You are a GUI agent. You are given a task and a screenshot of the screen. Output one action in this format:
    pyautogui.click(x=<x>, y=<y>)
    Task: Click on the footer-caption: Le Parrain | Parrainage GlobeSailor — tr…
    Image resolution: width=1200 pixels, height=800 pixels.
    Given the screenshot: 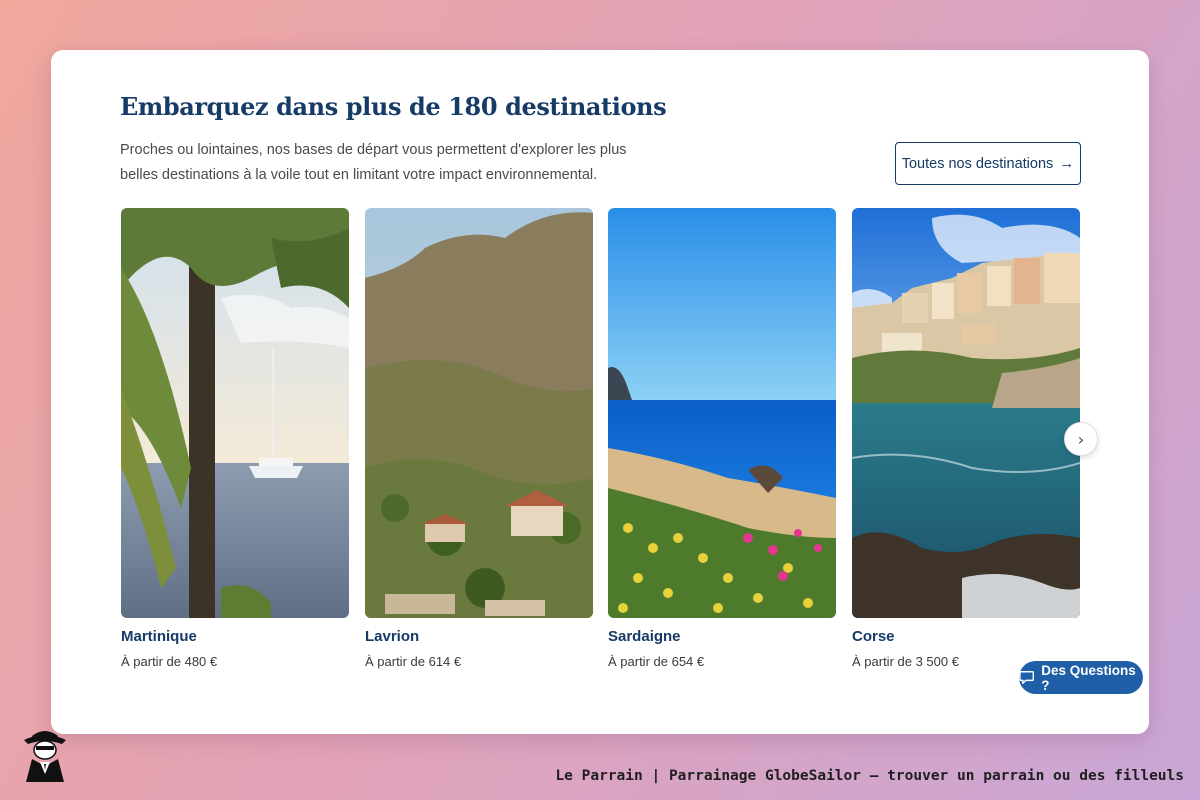 What is the action you would take?
    pyautogui.click(x=869, y=776)
    